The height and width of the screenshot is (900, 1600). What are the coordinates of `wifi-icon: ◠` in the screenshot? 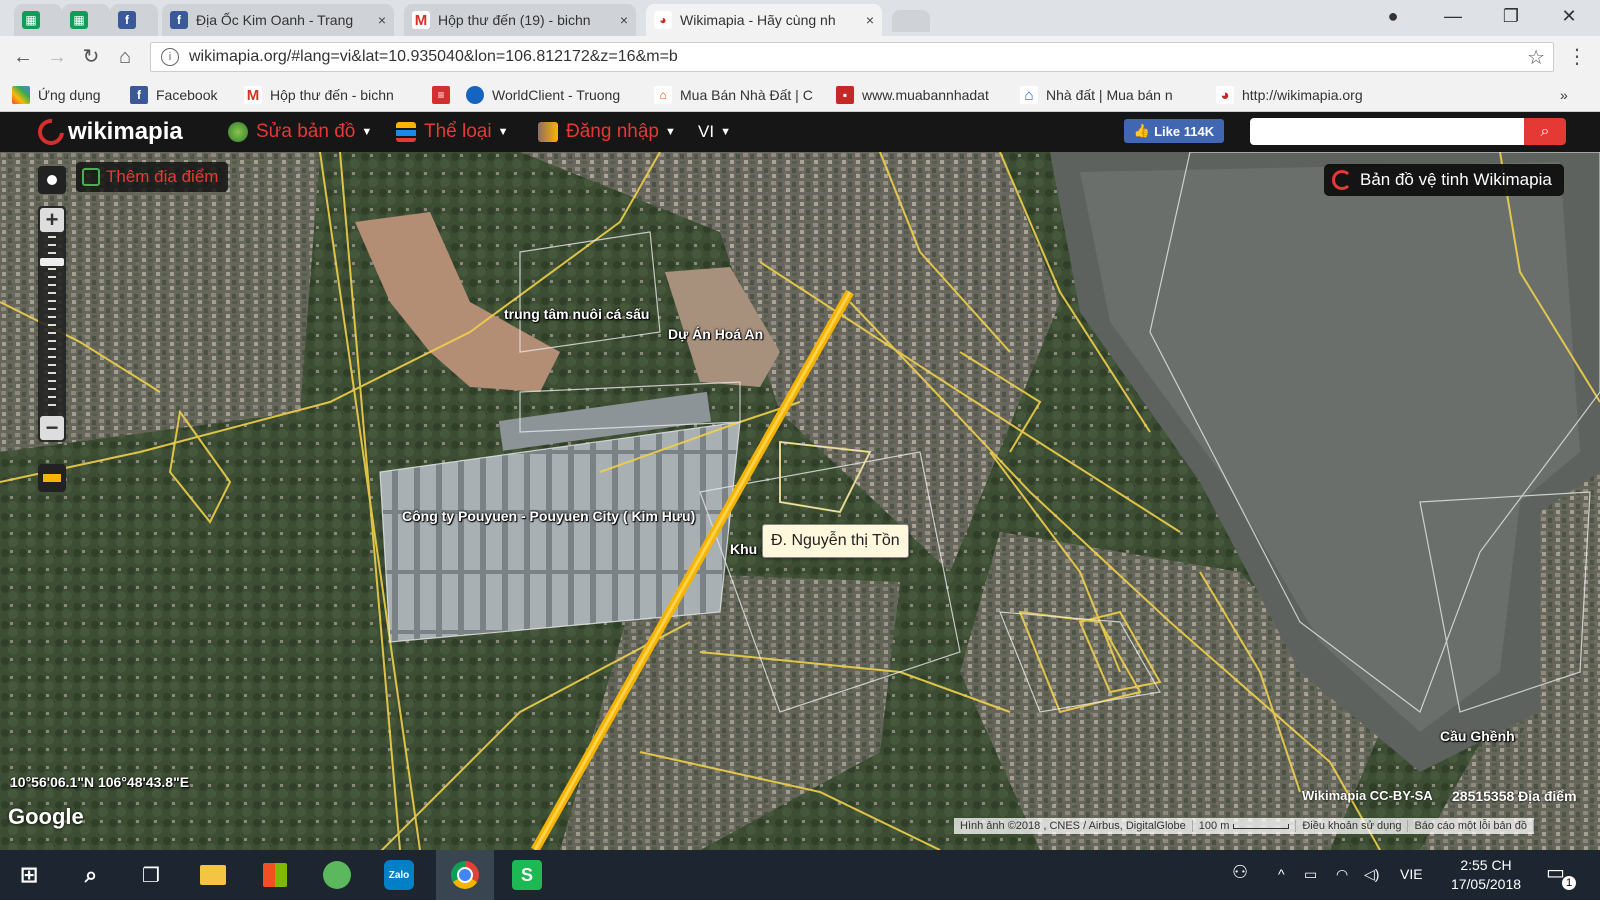 It's located at (1342, 874).